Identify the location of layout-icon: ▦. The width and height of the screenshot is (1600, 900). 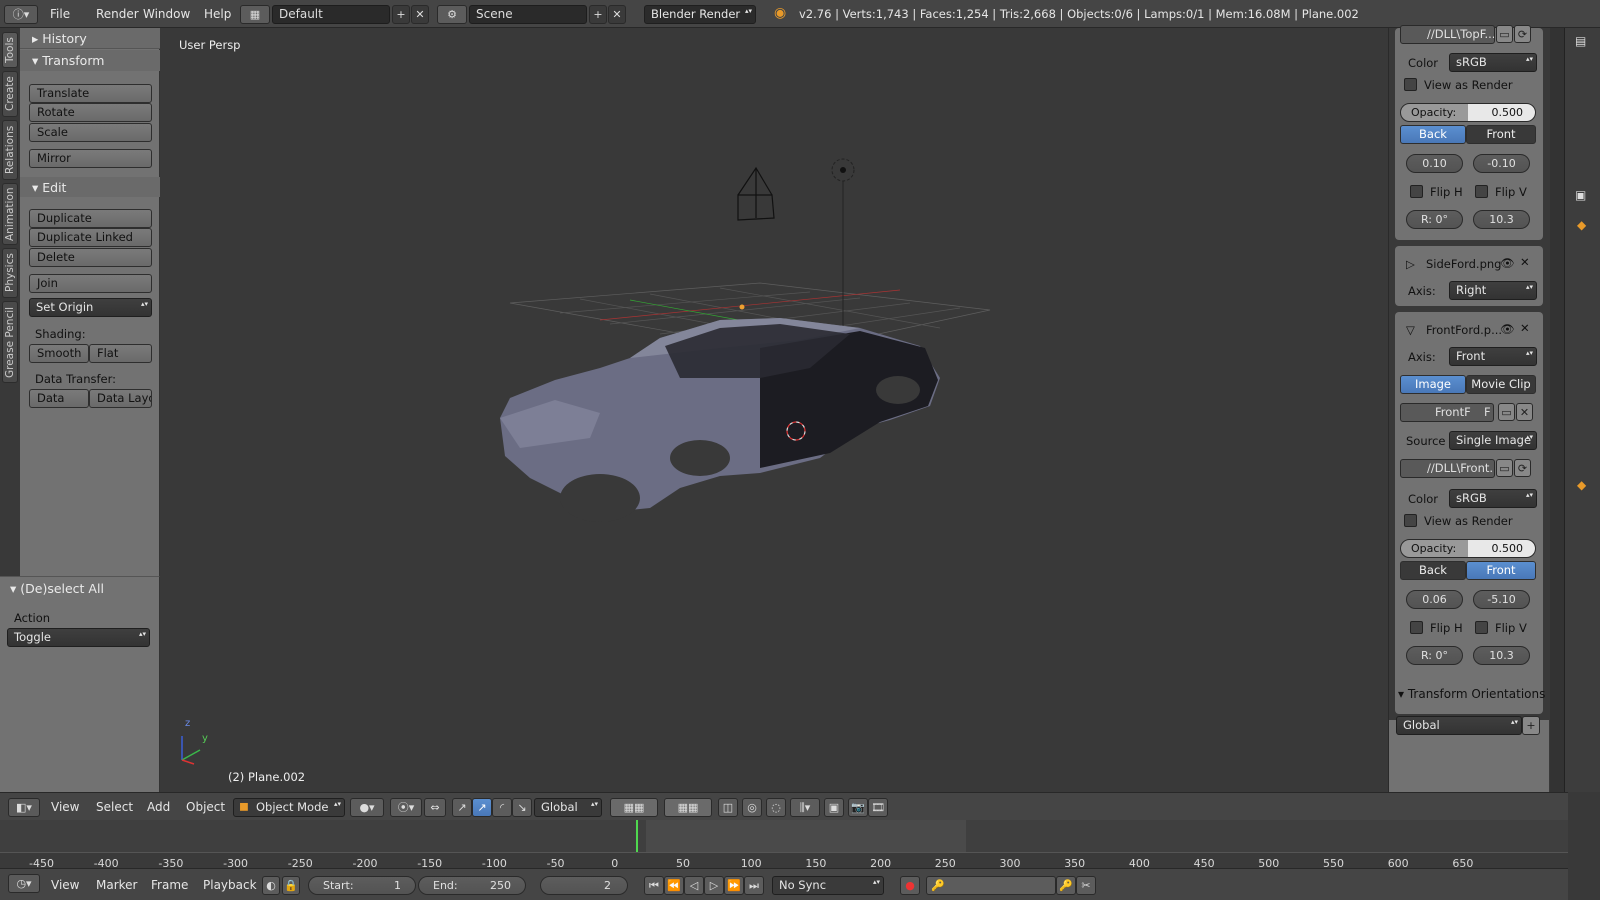
(255, 14).